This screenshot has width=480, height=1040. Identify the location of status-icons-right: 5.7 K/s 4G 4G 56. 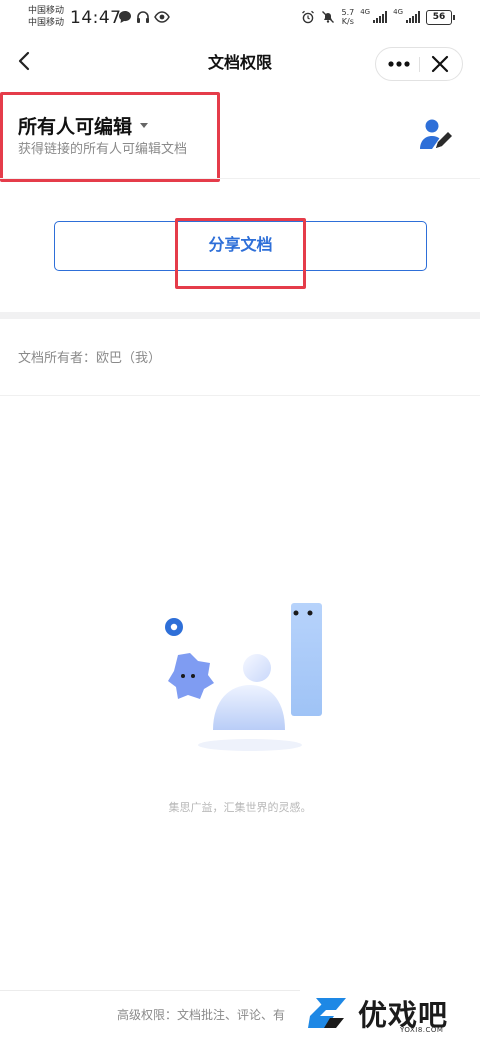
(378, 17).